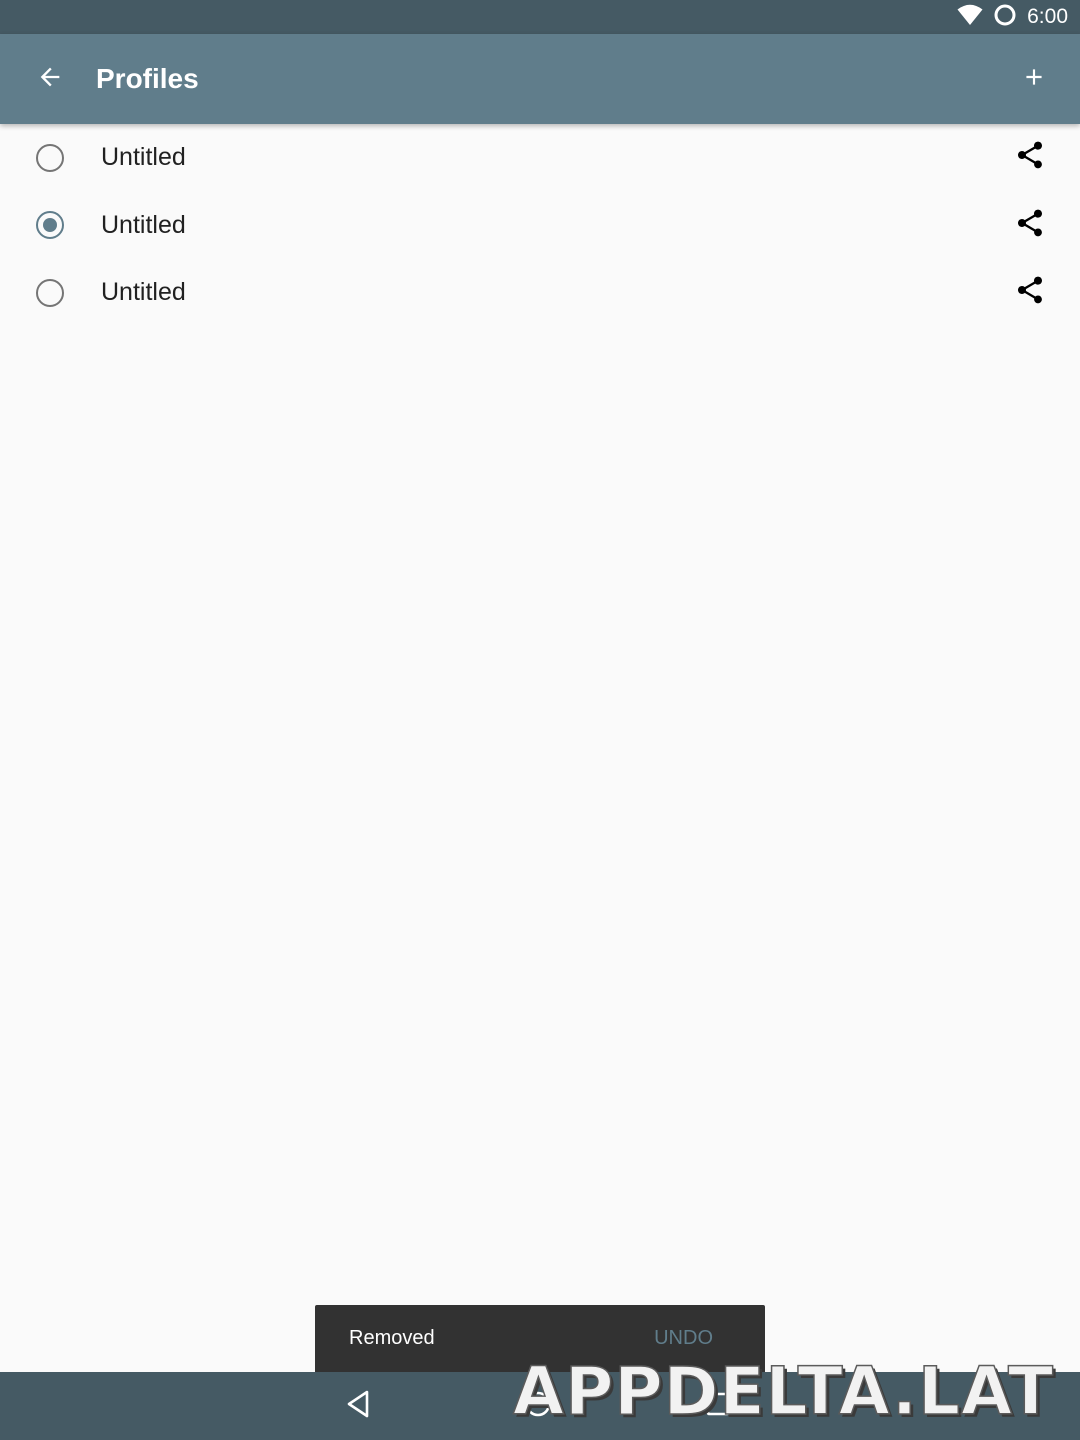 The width and height of the screenshot is (1080, 1440). What do you see at coordinates (783, 1391) in the screenshot?
I see `watermark-text: APPDELTA.LAT` at bounding box center [783, 1391].